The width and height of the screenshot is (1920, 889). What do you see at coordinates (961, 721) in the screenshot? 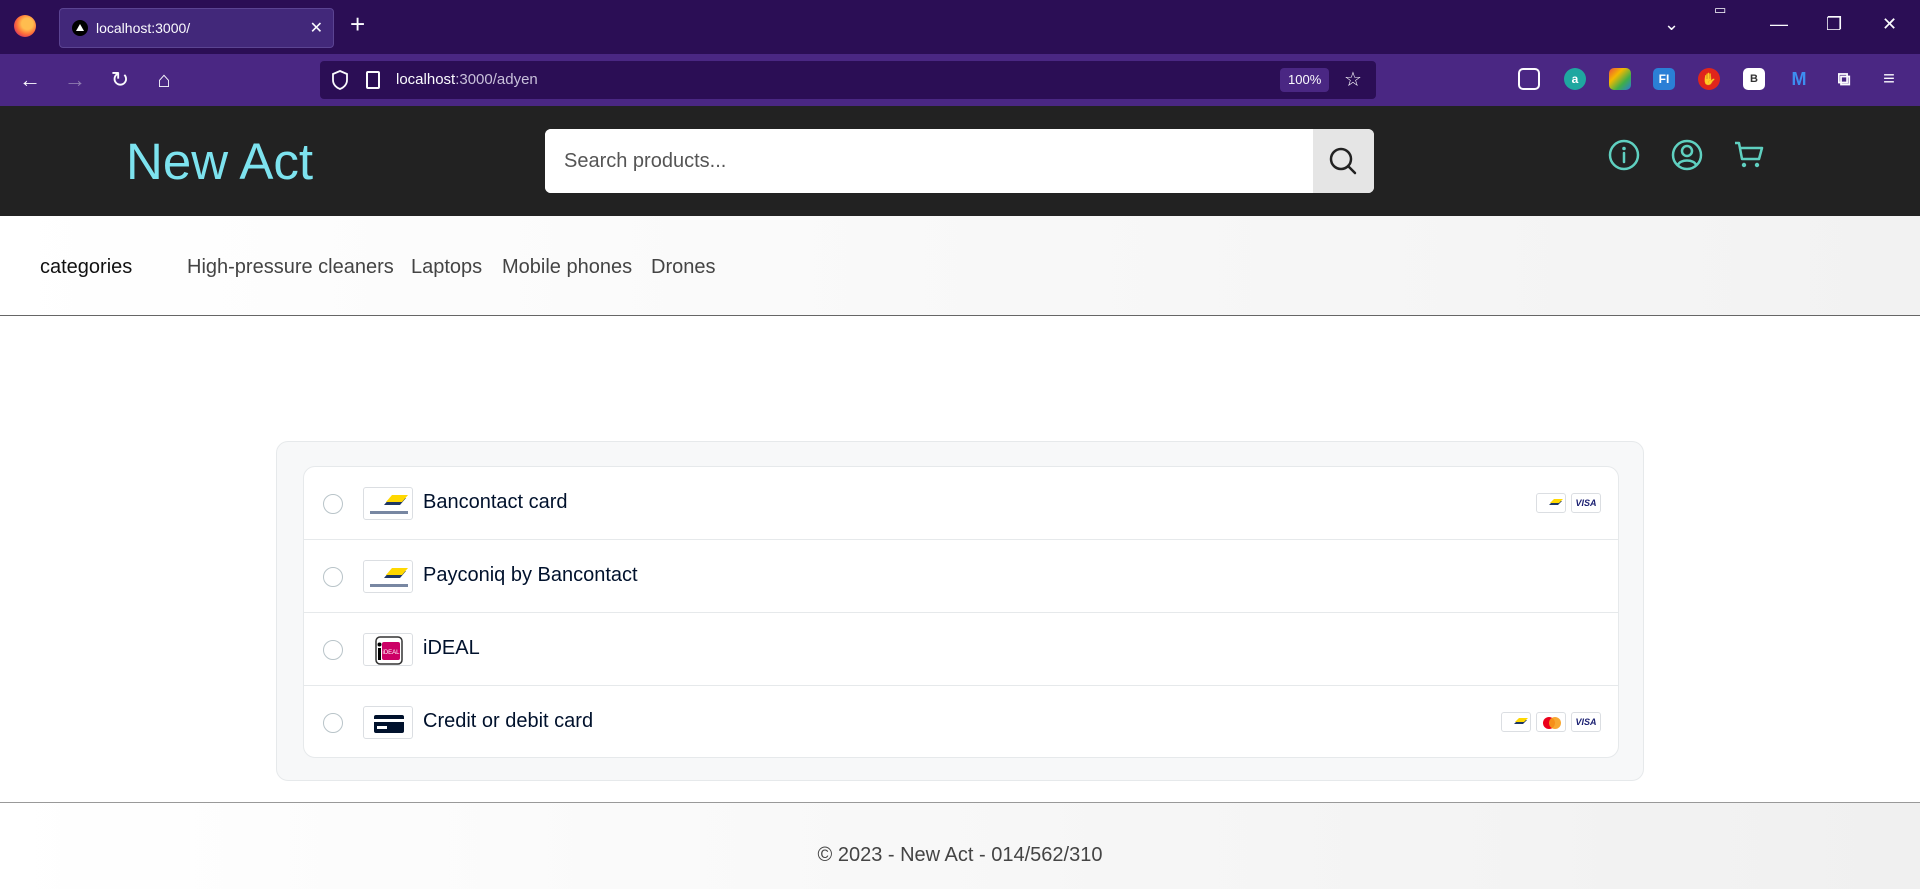
I see `payment-method-card: Credit or debit card VISA` at bounding box center [961, 721].